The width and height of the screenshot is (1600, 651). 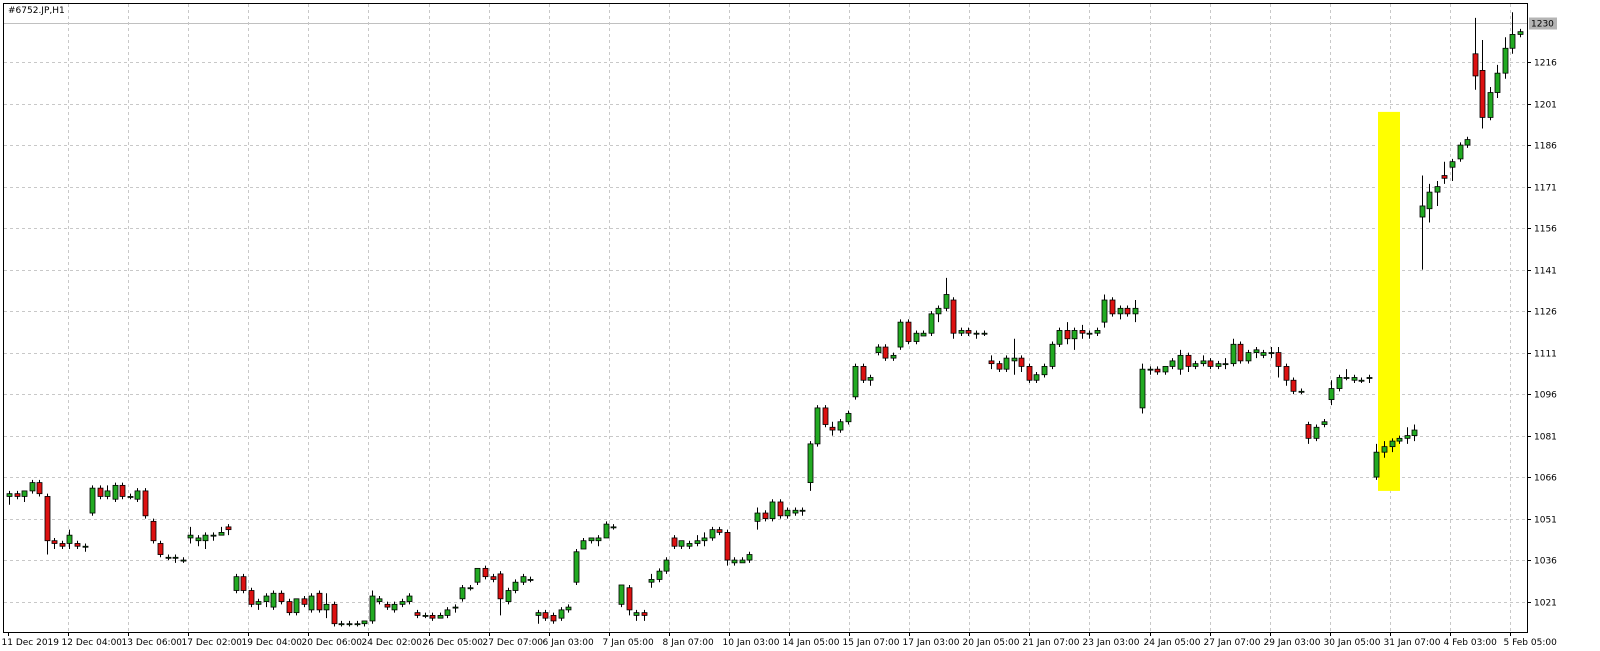 I want to click on y-tick-label: 1141, so click(x=1545, y=272).